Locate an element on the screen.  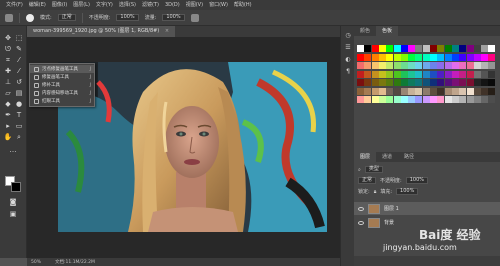
mode-select: 正常 is located at coordinates (66, 17).